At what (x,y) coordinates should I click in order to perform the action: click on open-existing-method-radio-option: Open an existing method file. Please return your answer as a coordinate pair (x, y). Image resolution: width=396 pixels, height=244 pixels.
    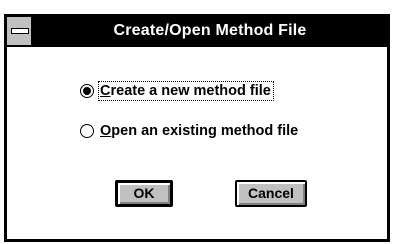
    Looking at the image, I should click on (190, 131).